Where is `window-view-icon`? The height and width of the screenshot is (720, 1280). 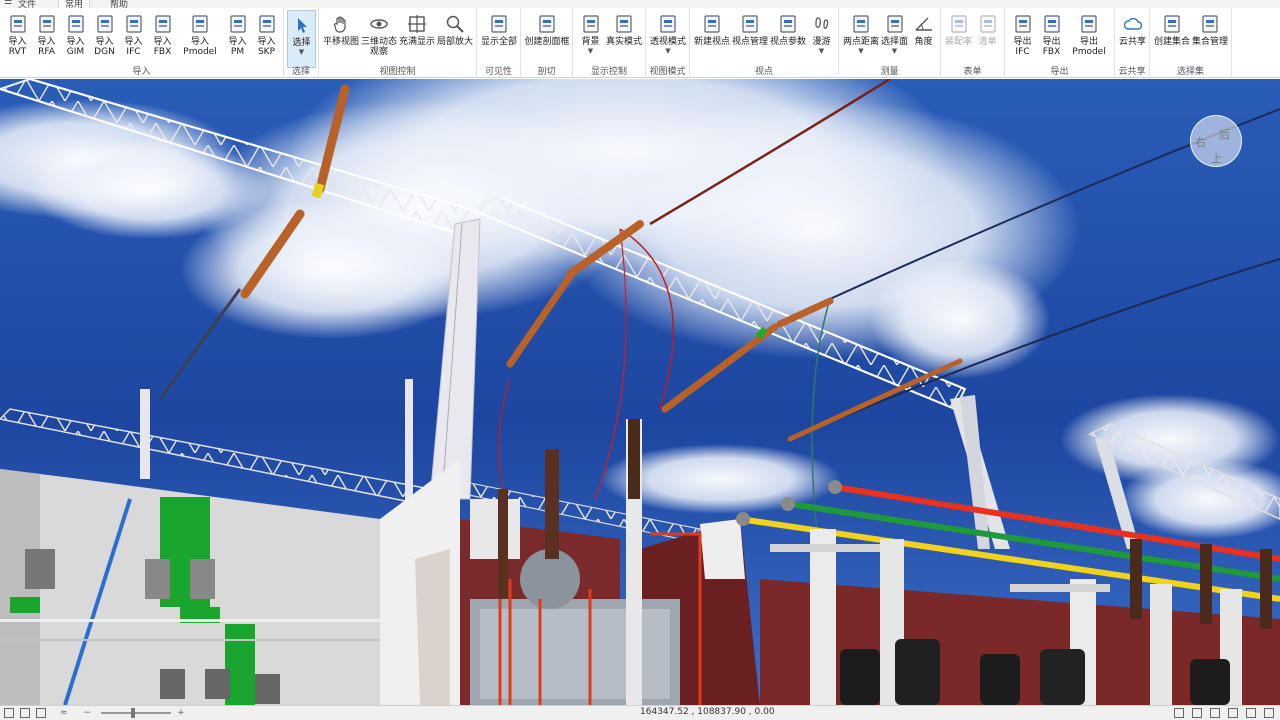 window-view-icon is located at coordinates (41, 713).